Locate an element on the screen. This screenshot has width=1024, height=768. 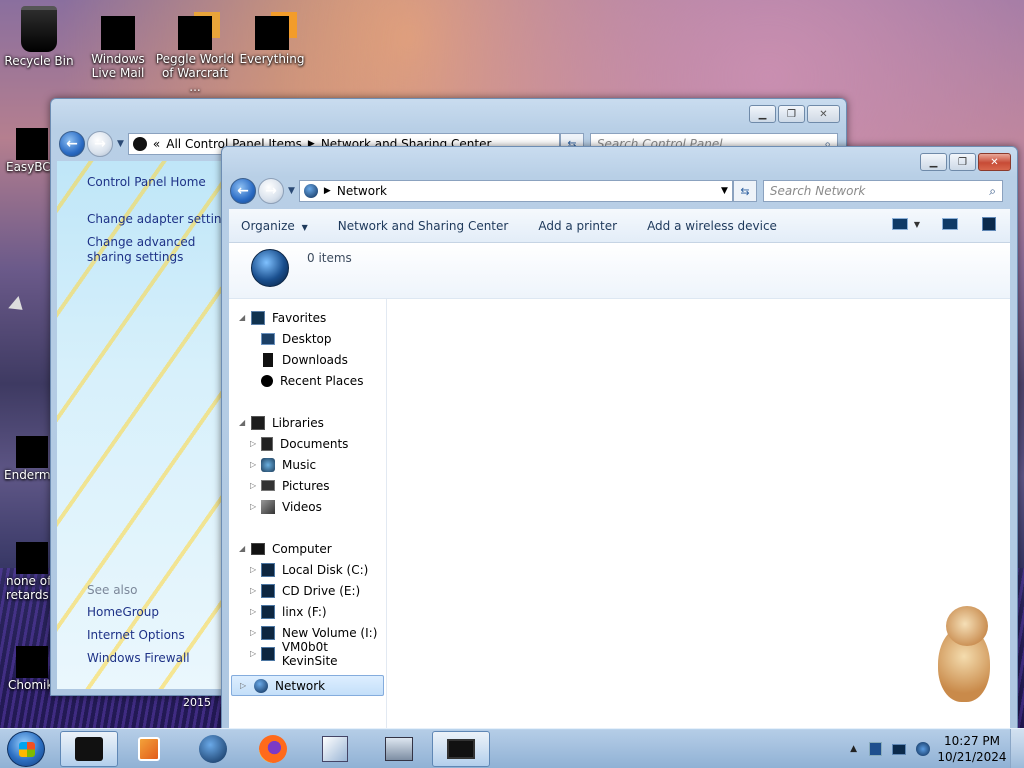
tree-linx-f: ▷ linx (F:) is located at coordinates (307, 611).